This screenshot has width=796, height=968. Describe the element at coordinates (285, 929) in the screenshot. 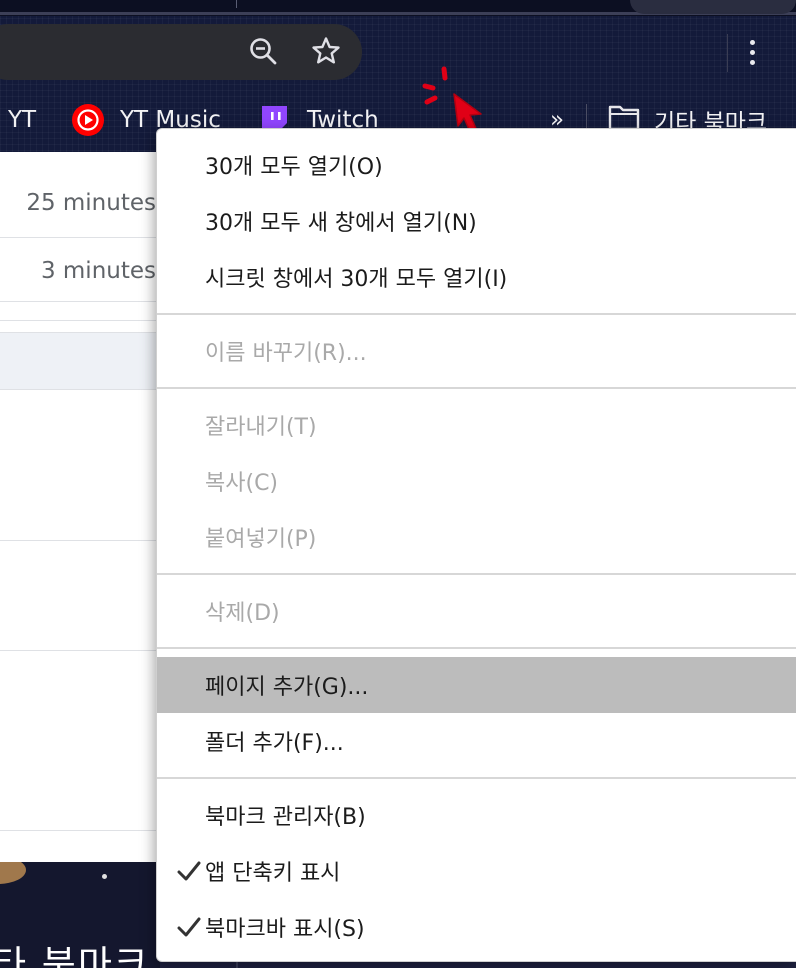

I see `menu-item-label: 북마크바 표시(S)` at that location.